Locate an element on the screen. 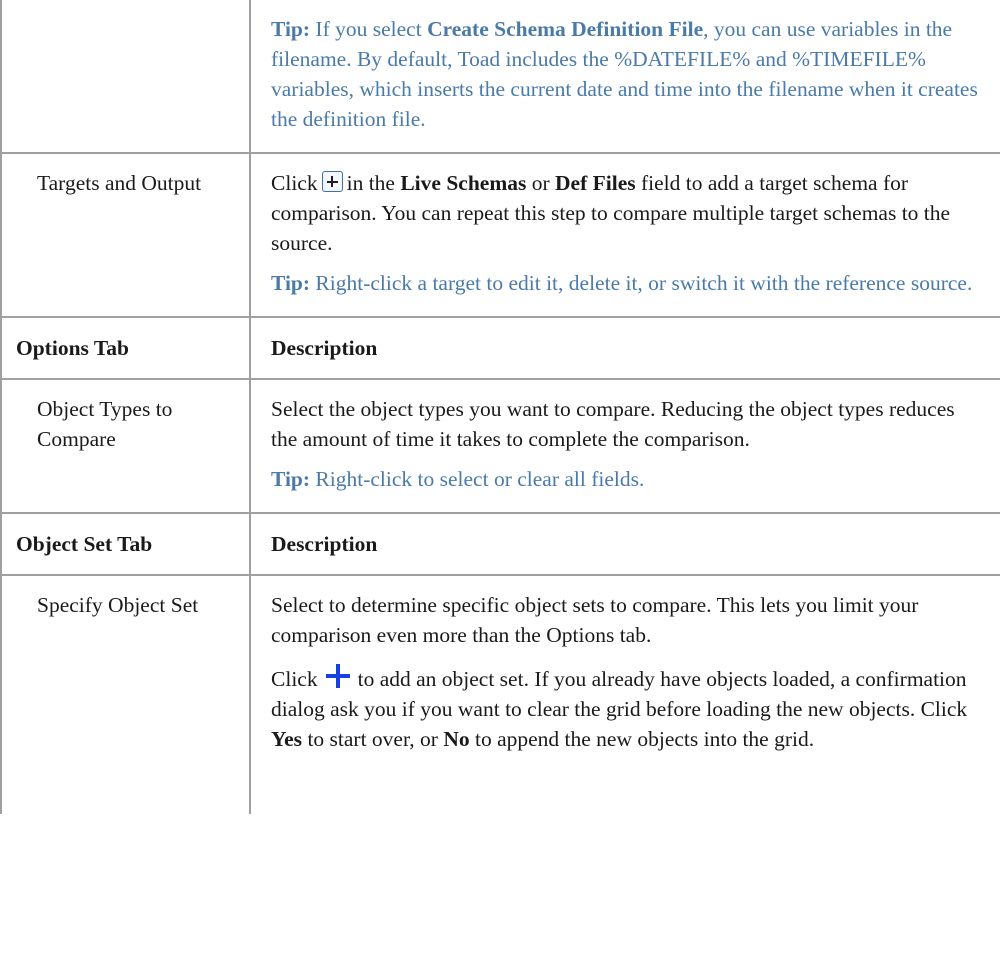 This screenshot has width=1000, height=953. ui-term: Create Schema Definition File is located at coordinates (565, 29).